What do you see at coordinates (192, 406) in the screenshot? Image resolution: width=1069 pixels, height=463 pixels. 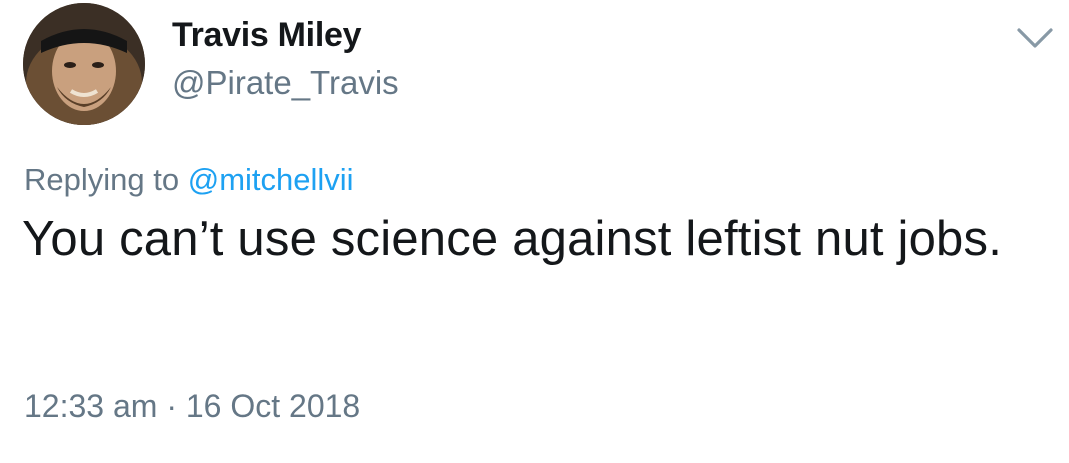 I see `tweet-timestamp: 12:33 am · 16 Oct 2018` at bounding box center [192, 406].